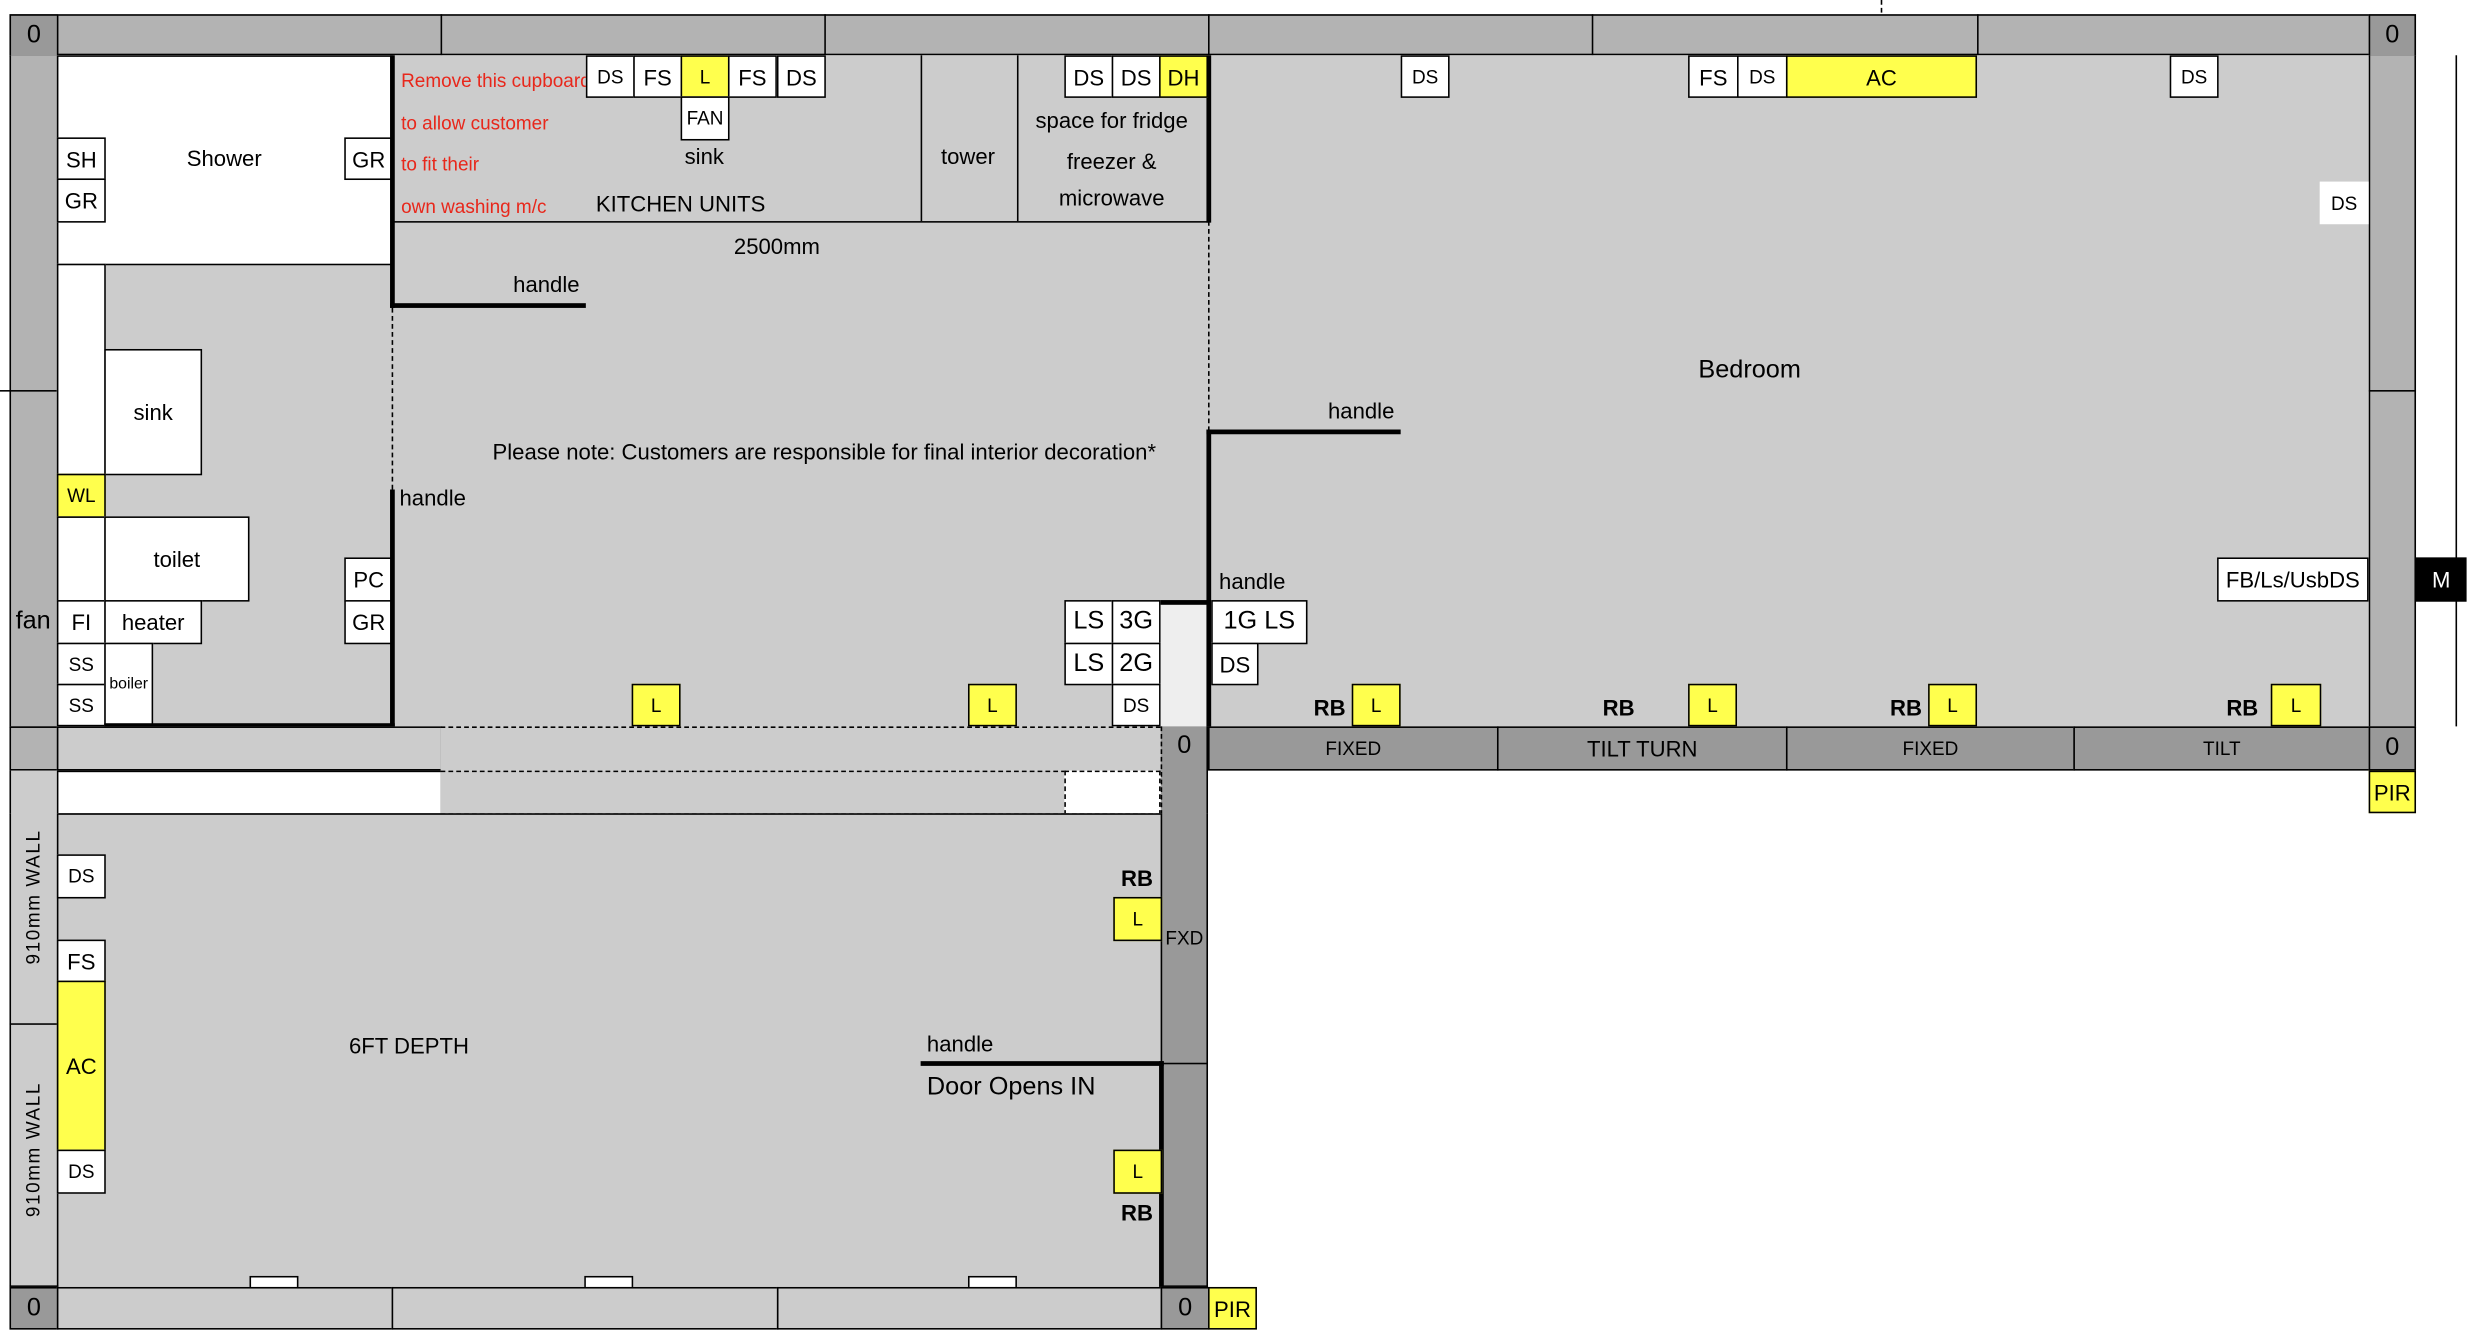  Describe the element at coordinates (153, 622) in the screenshot. I see `heater: heater` at that location.